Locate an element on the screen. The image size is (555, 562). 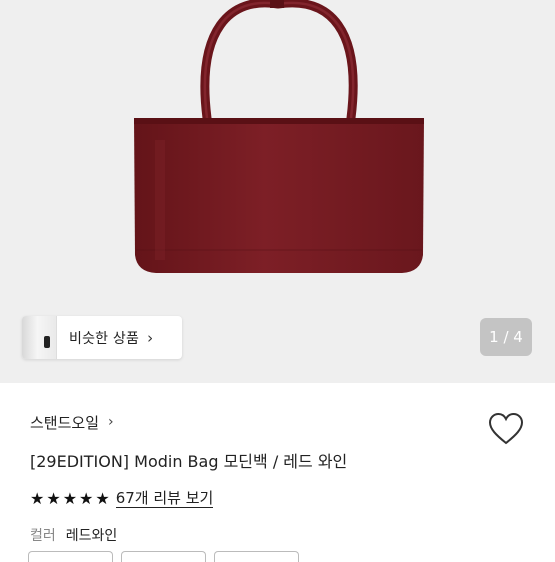
rating-stars: ★ ★ ★ ★ ★ is located at coordinates (70, 498).